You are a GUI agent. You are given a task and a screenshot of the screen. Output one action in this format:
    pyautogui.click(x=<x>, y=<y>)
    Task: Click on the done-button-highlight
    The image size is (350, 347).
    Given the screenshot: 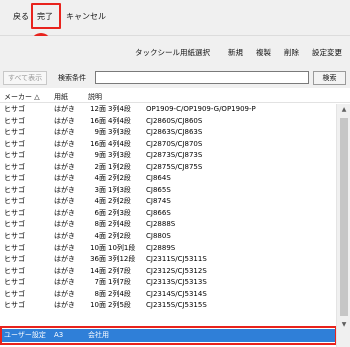 What is the action you would take?
    pyautogui.click(x=46, y=16)
    